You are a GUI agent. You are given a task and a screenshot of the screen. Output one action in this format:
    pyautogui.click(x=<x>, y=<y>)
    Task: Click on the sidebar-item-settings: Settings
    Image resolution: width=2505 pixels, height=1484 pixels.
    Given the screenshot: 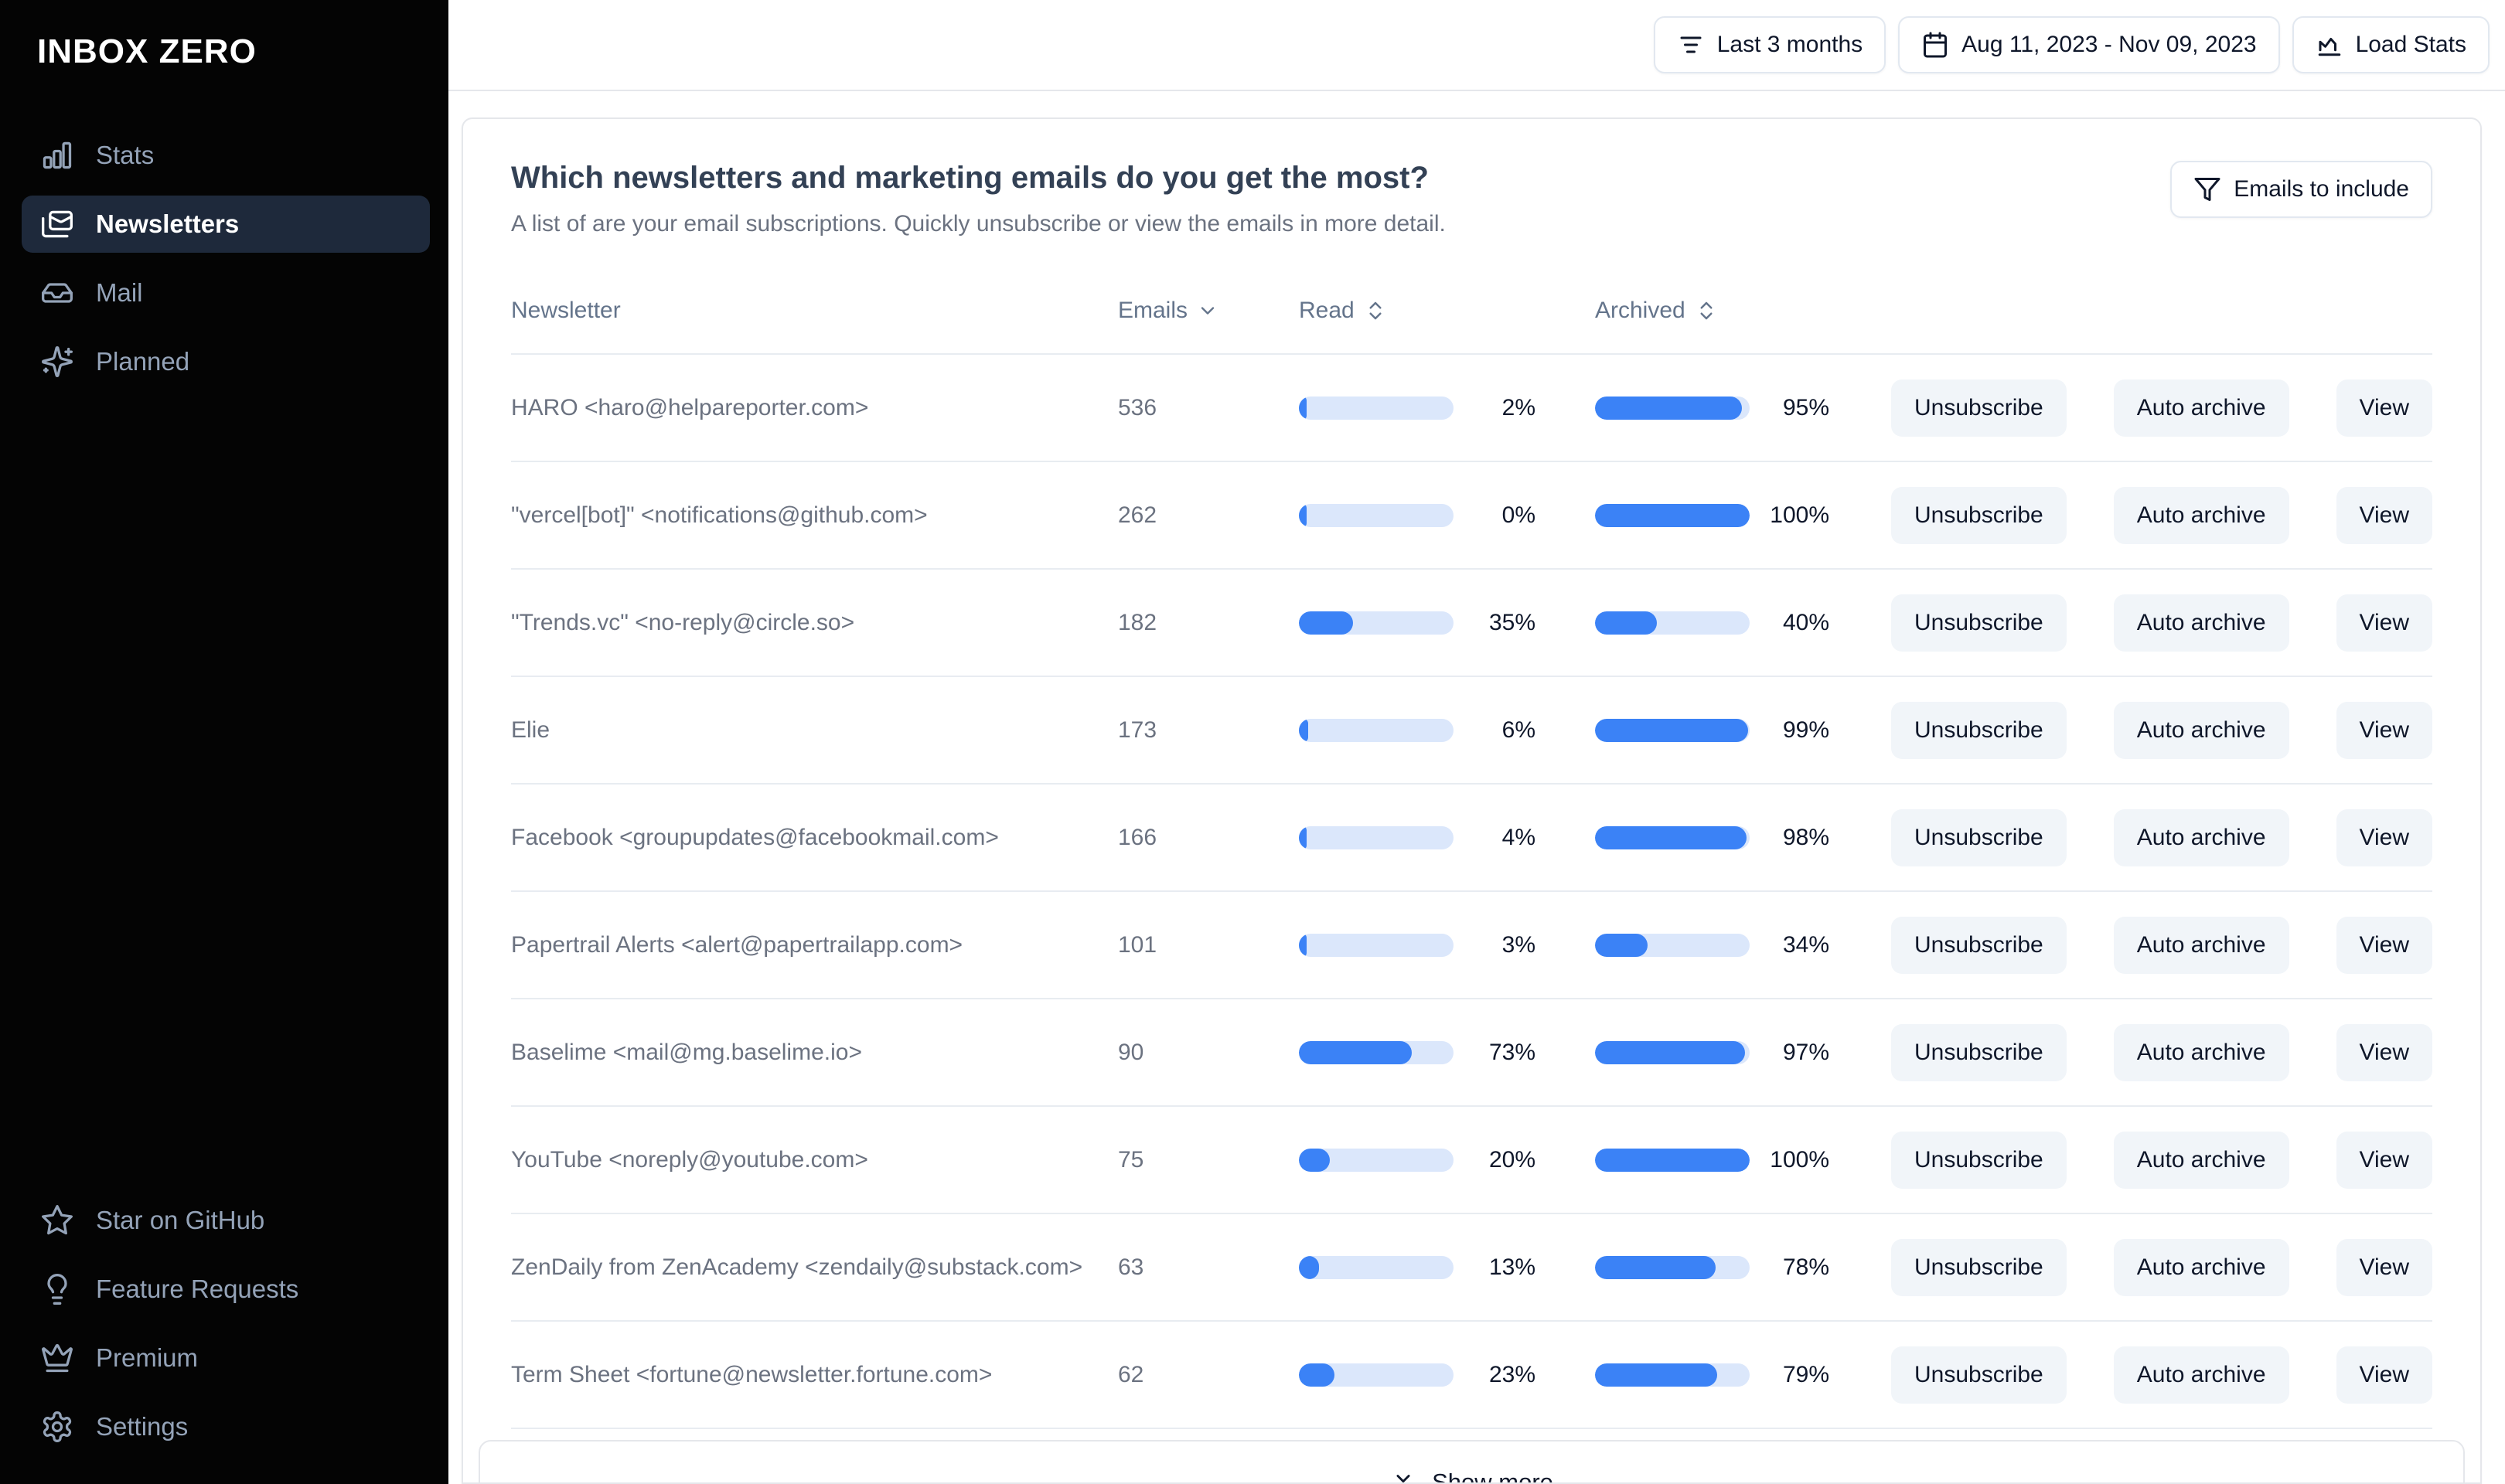 What is the action you would take?
    pyautogui.click(x=226, y=1426)
    